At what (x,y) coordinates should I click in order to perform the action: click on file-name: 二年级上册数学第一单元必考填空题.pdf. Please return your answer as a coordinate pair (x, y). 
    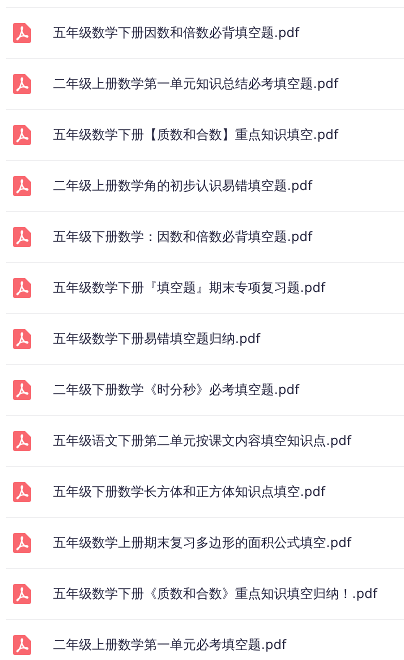
    Looking at the image, I should click on (169, 645).